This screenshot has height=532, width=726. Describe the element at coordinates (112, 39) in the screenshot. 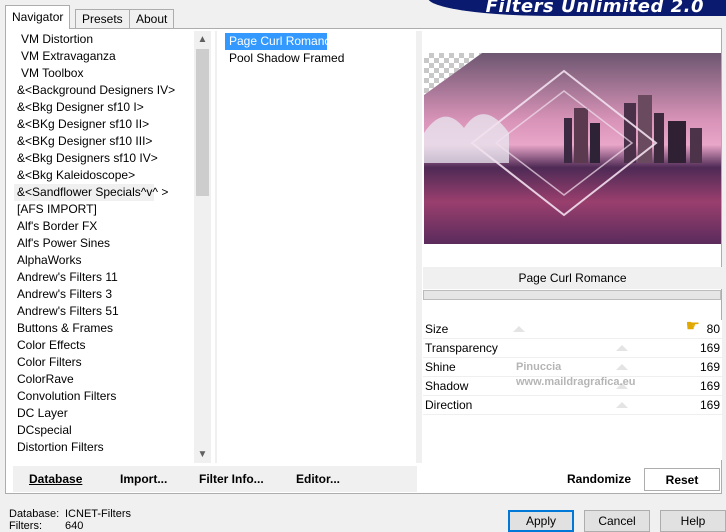

I see `list-item: VM Distortion` at that location.